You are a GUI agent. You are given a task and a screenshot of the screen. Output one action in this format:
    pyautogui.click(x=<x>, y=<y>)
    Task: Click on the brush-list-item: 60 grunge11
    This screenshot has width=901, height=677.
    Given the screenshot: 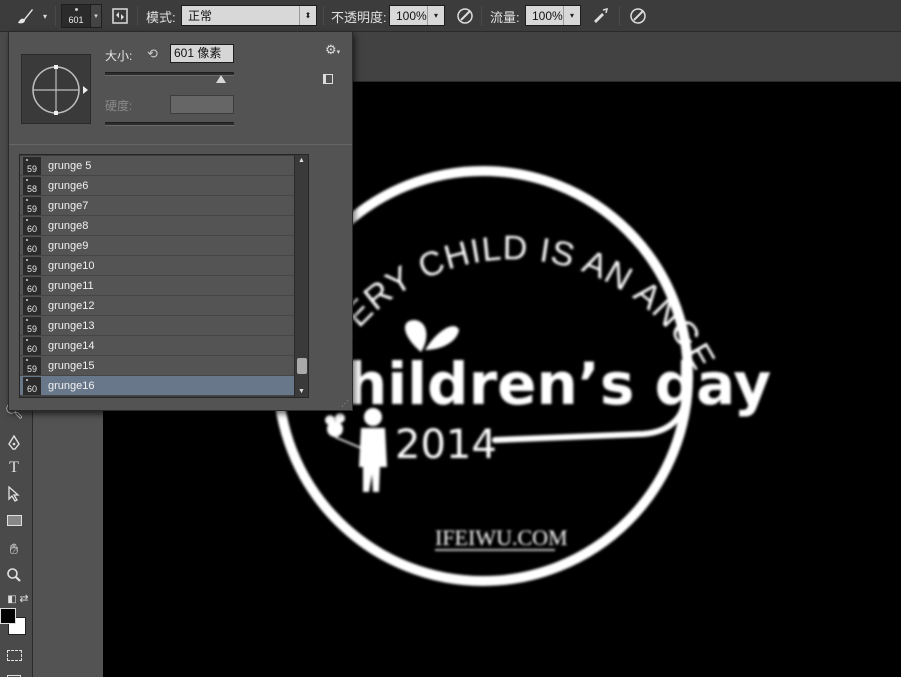 What is the action you would take?
    pyautogui.click(x=157, y=286)
    